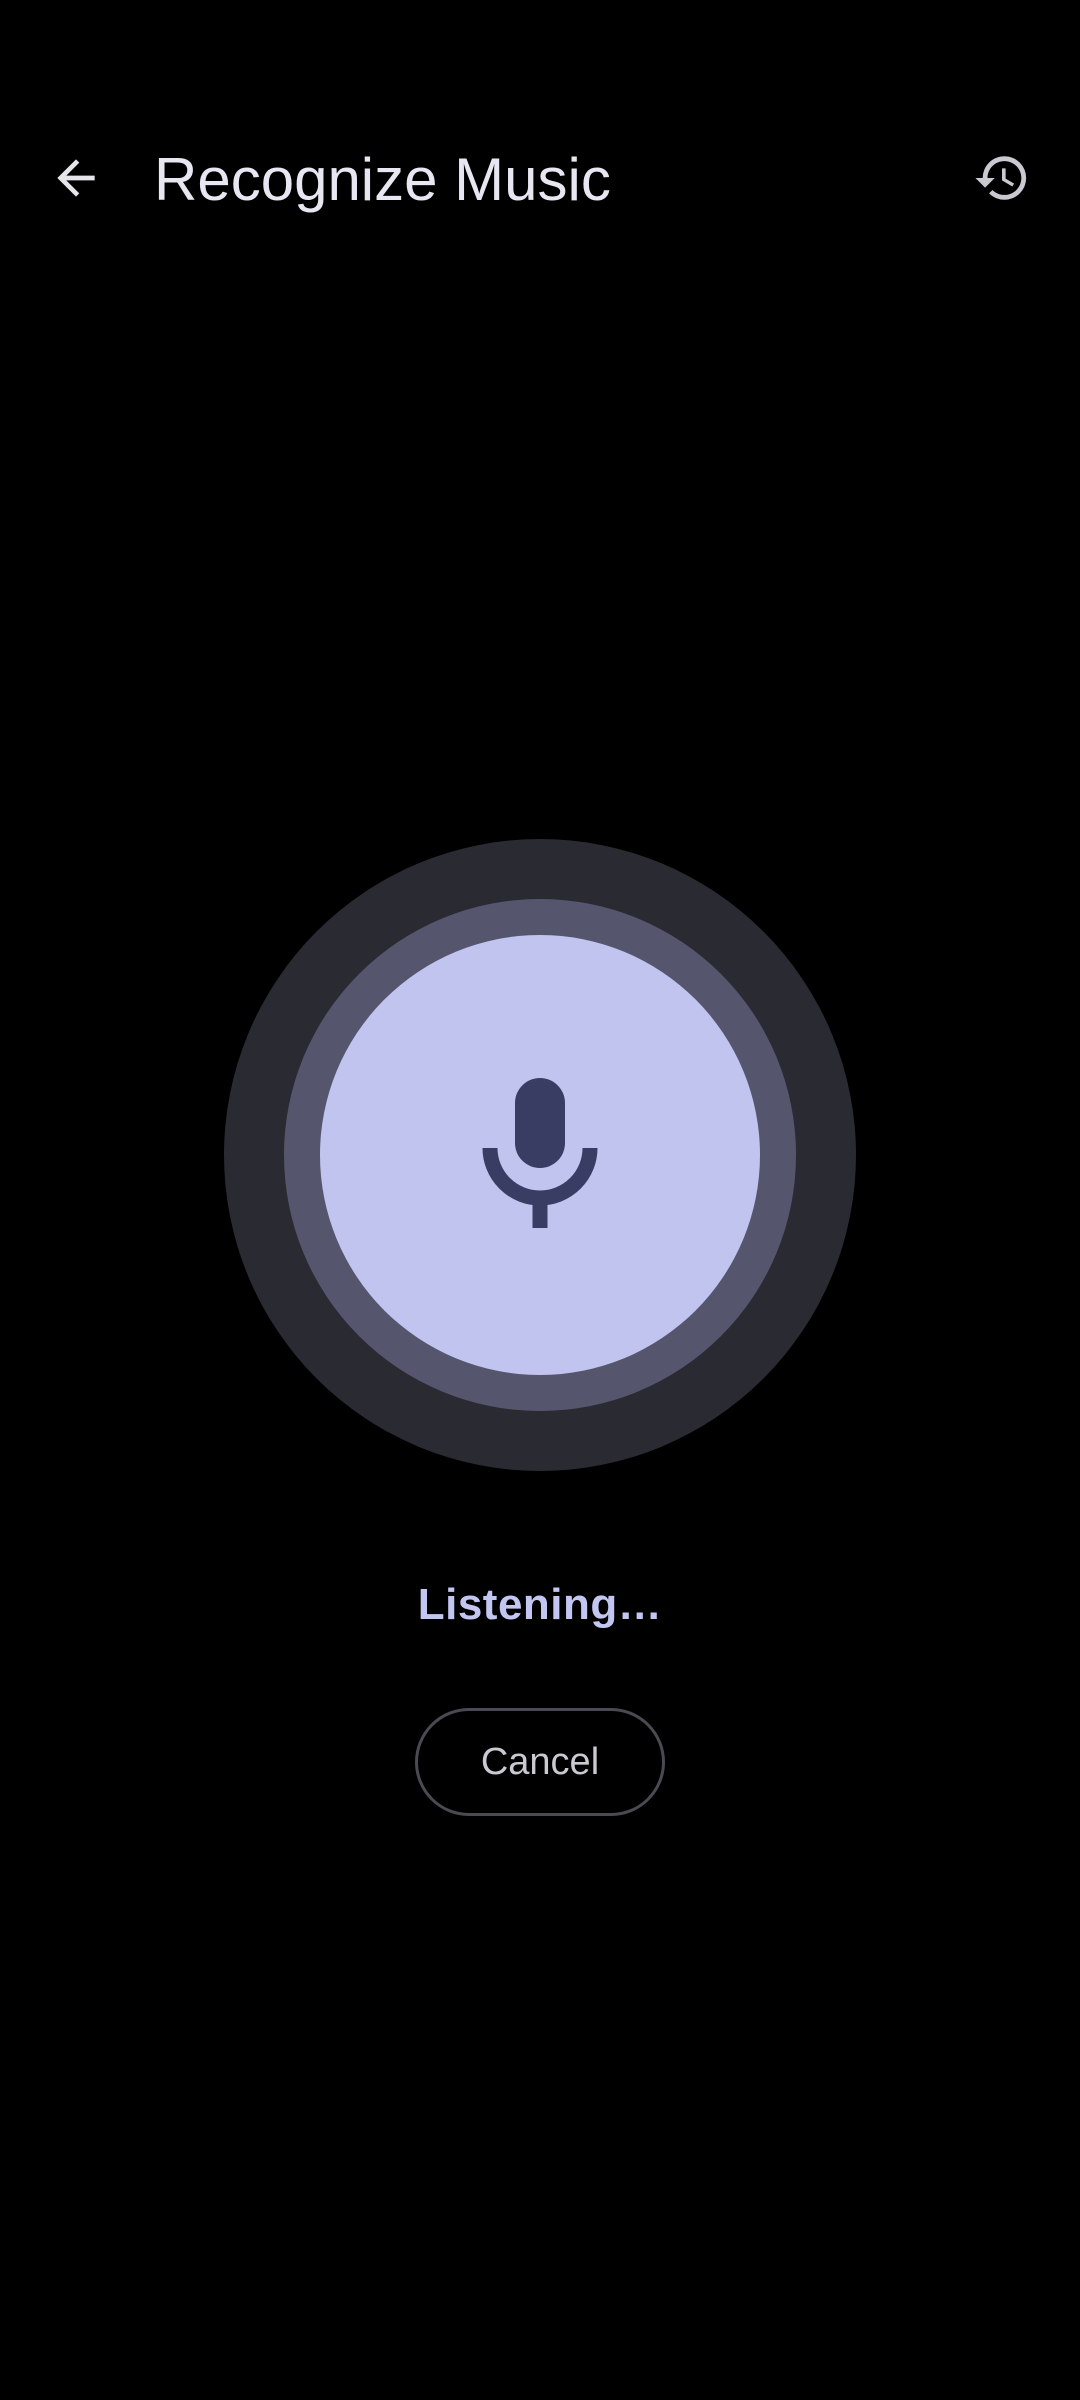  Describe the element at coordinates (382, 179) in the screenshot. I see `page-title: Recognize Music` at that location.